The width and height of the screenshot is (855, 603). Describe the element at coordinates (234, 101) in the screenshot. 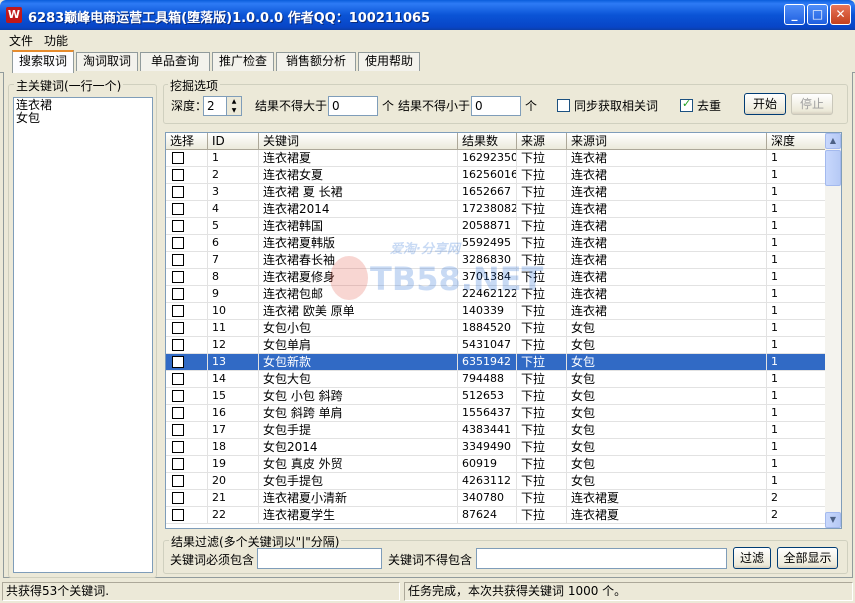

I see `spin-up-icon: ▲` at that location.